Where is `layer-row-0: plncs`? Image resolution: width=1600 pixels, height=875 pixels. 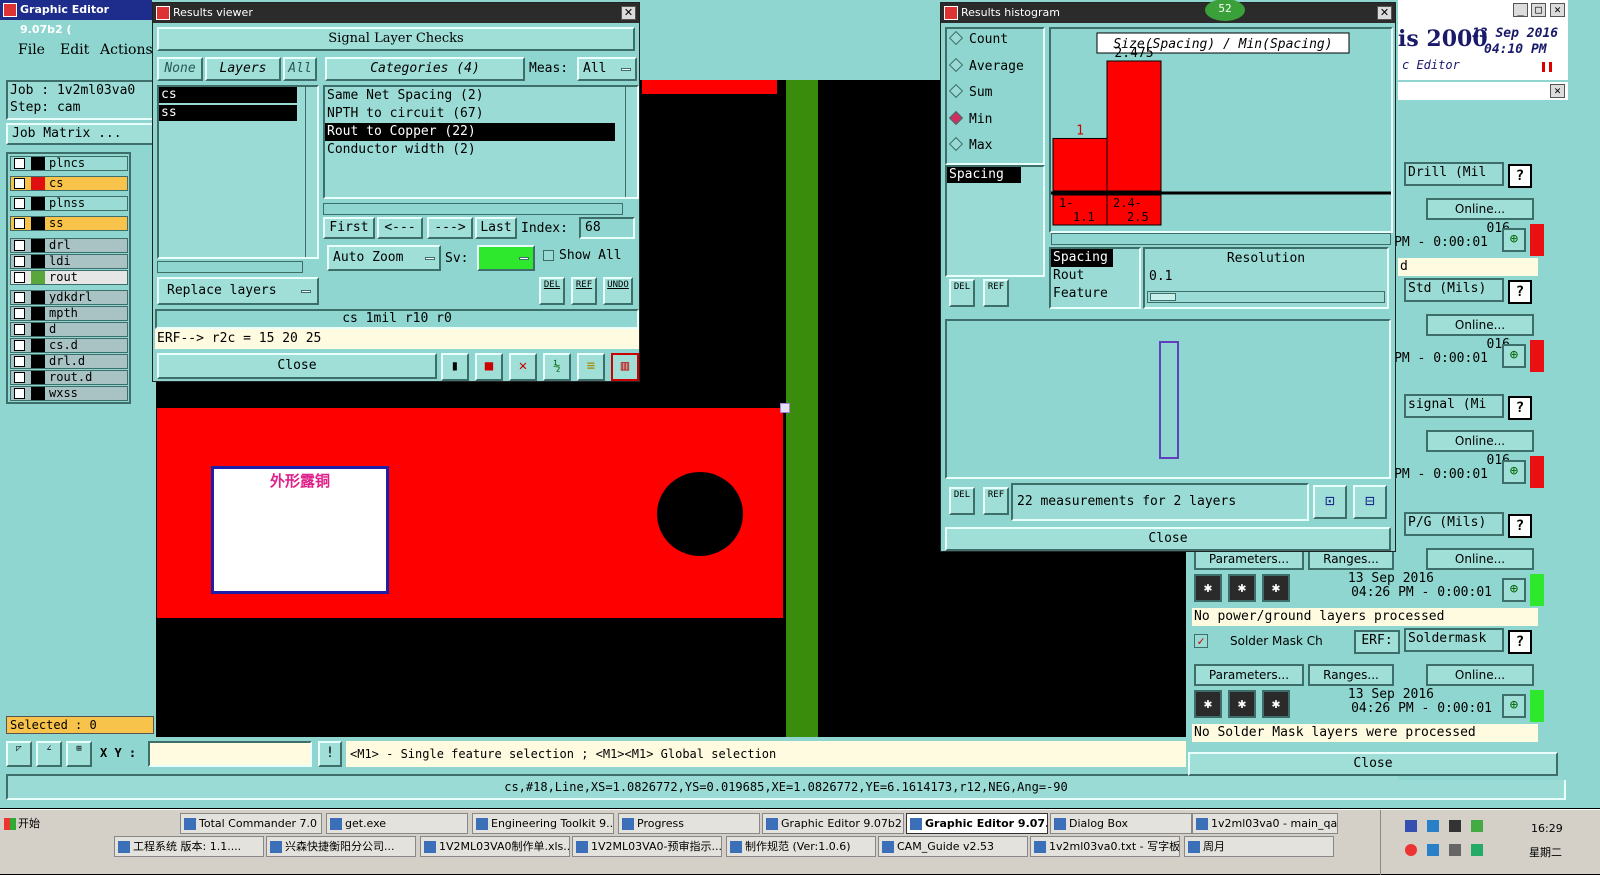 layer-row-0: plncs is located at coordinates (69, 163).